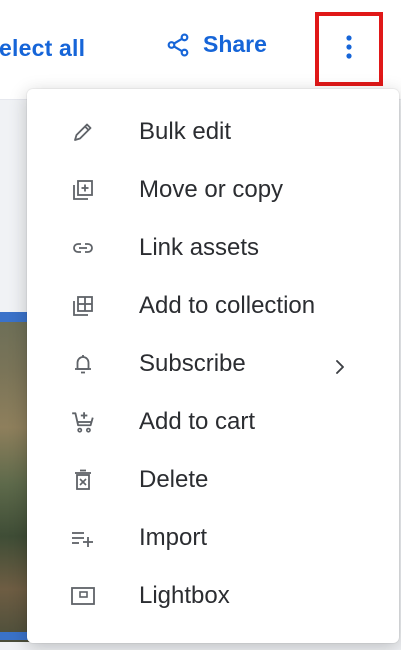 Image resolution: width=401 pixels, height=650 pixels. I want to click on menu-item-bulk-edit: Bulk edit, so click(213, 132).